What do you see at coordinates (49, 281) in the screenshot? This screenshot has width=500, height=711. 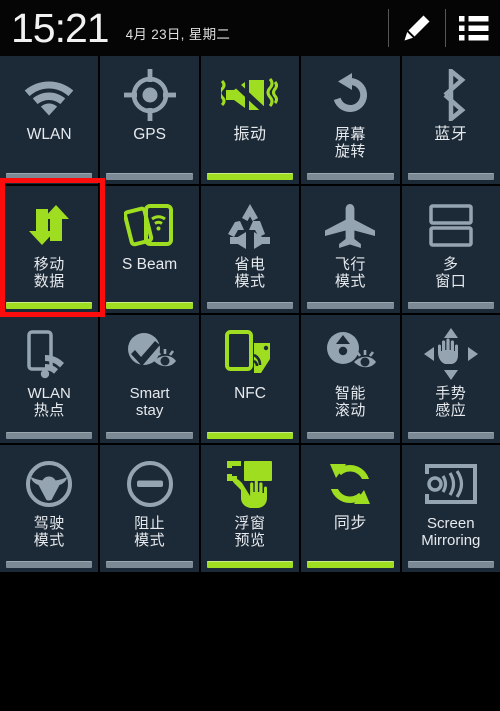 I see `tile-label-2: 数据` at bounding box center [49, 281].